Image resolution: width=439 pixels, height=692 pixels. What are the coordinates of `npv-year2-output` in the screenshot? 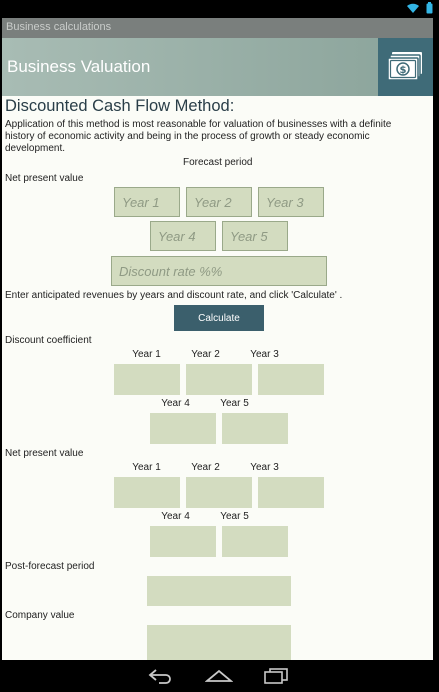 It's located at (219, 492).